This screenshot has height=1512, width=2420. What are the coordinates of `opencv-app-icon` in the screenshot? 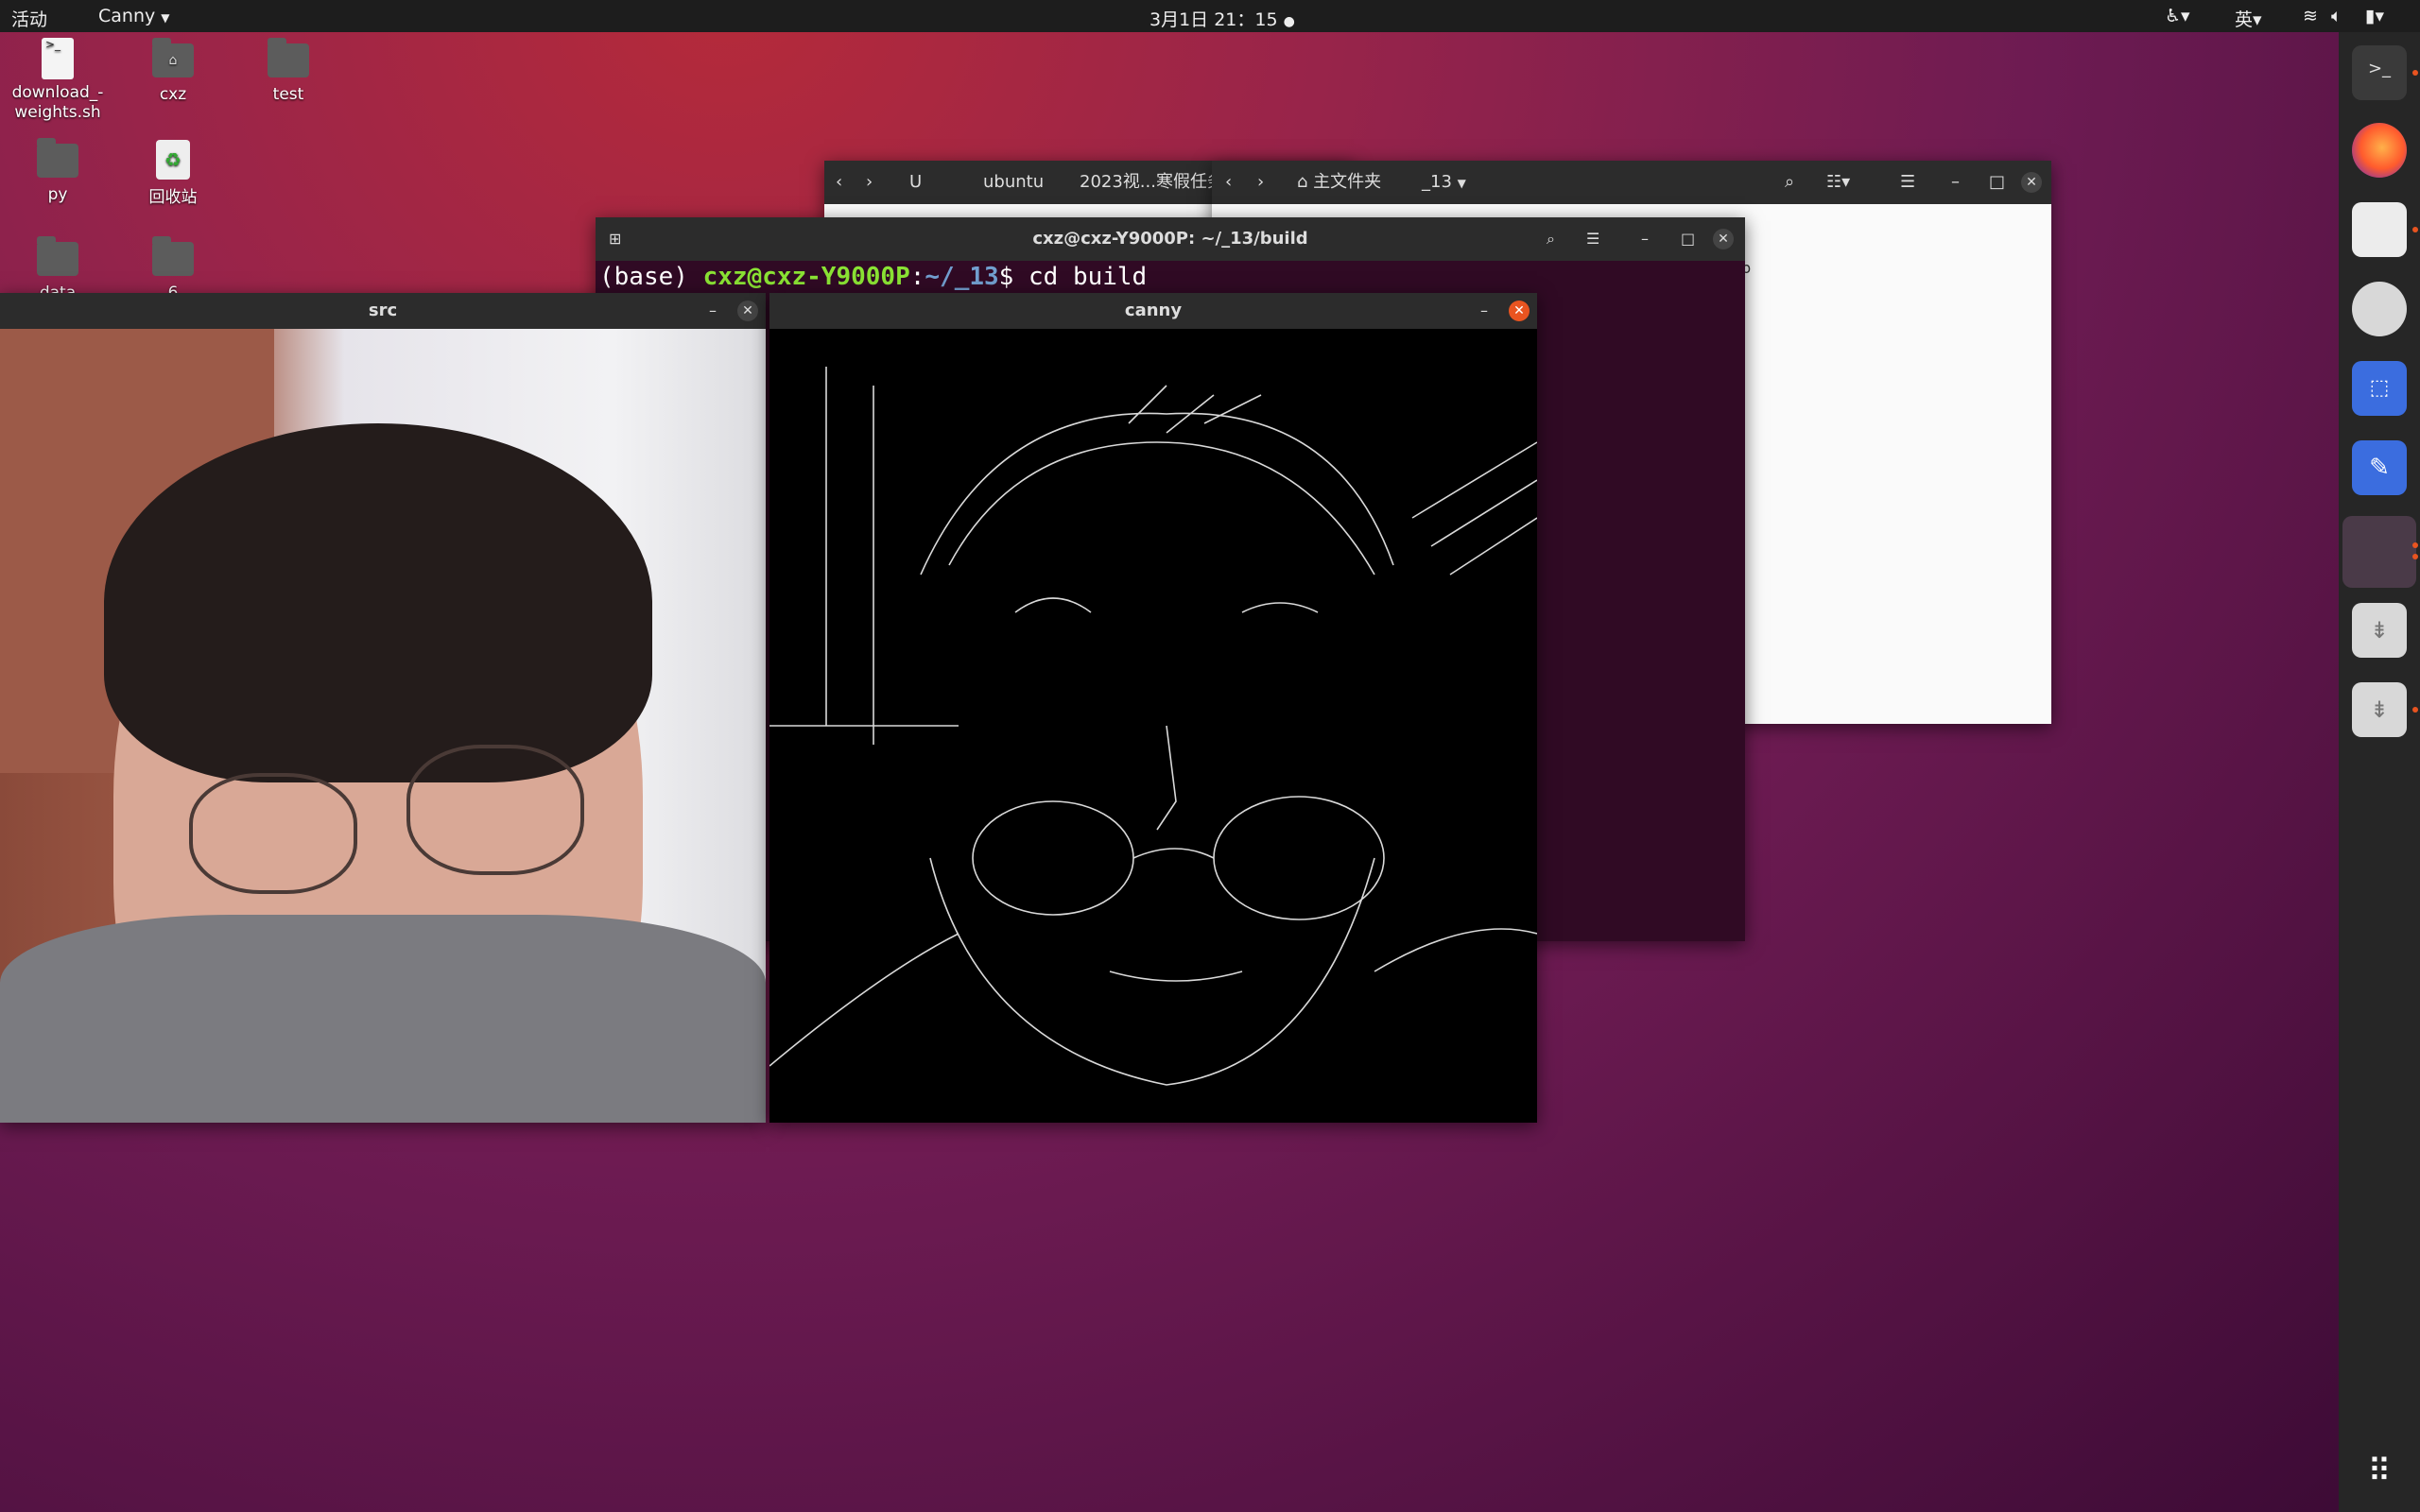 It's located at (2379, 552).